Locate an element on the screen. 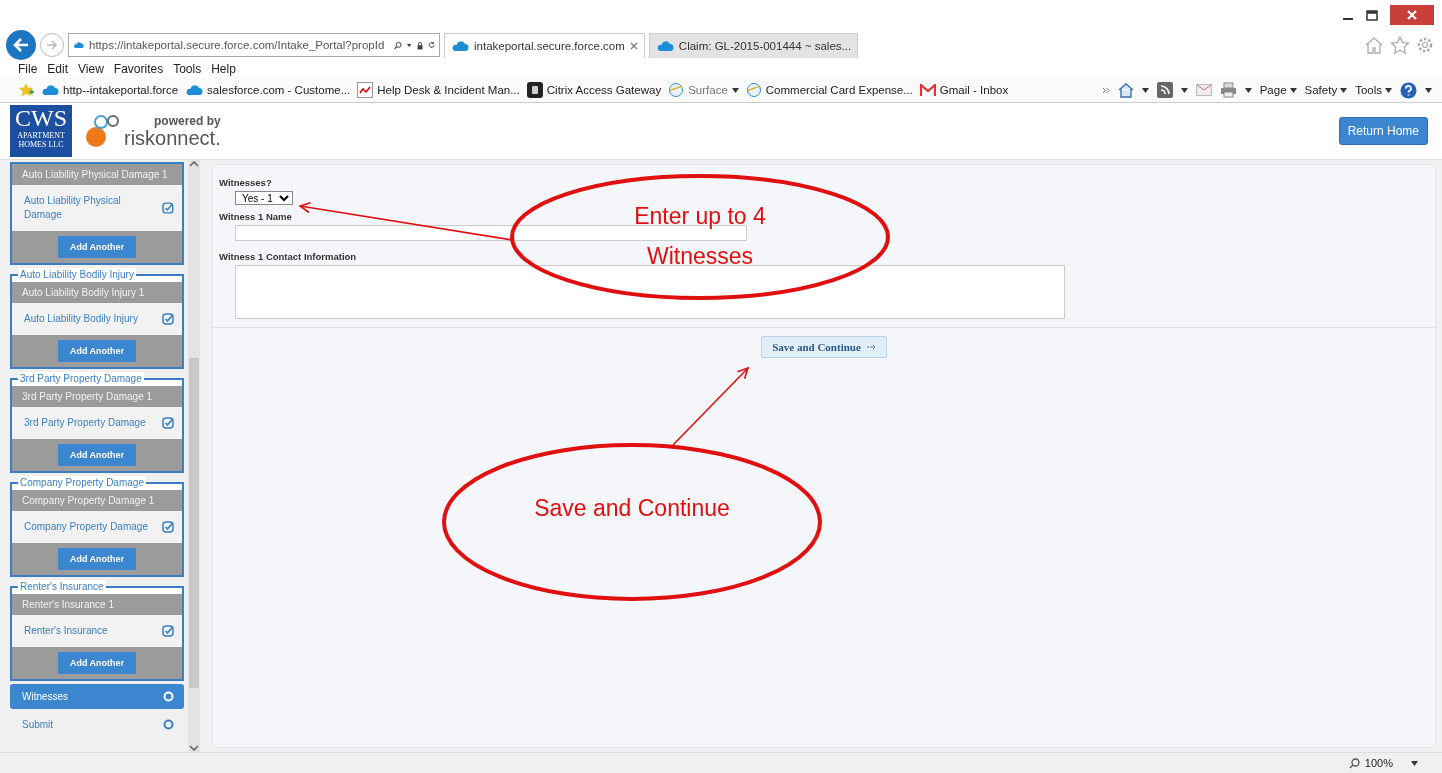 This screenshot has width=1442, height=773. scroll-up-icon is located at coordinates (194, 164).